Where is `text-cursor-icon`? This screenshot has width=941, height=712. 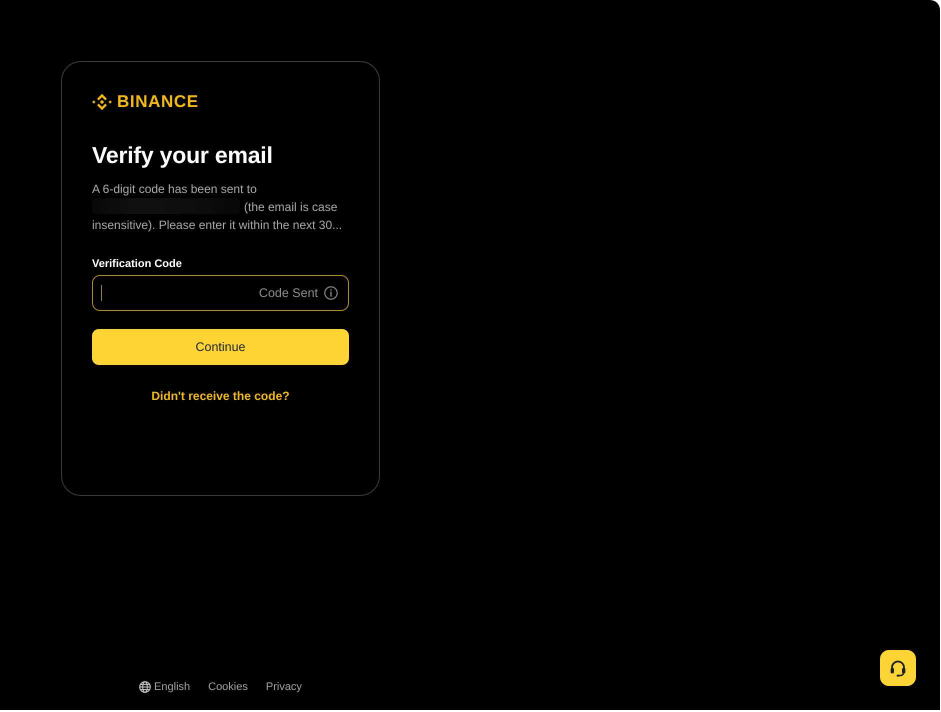 text-cursor-icon is located at coordinates (101, 293).